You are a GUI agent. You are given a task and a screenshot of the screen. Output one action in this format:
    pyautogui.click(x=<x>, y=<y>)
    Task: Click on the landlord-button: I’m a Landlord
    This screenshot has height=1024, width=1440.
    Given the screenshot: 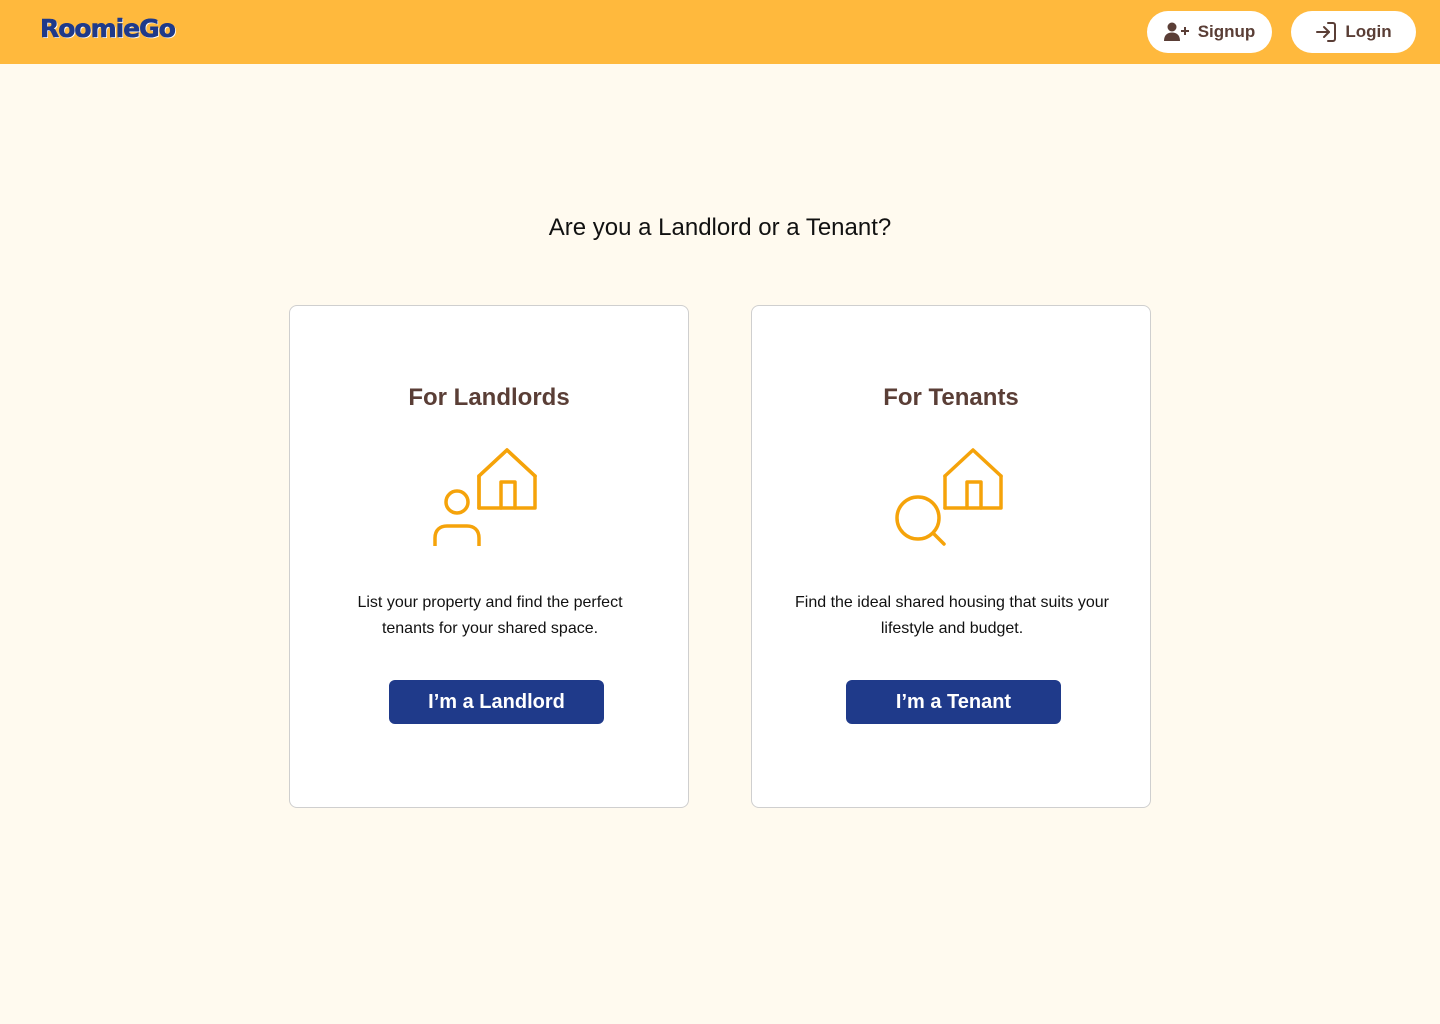 What is the action you would take?
    pyautogui.click(x=496, y=702)
    